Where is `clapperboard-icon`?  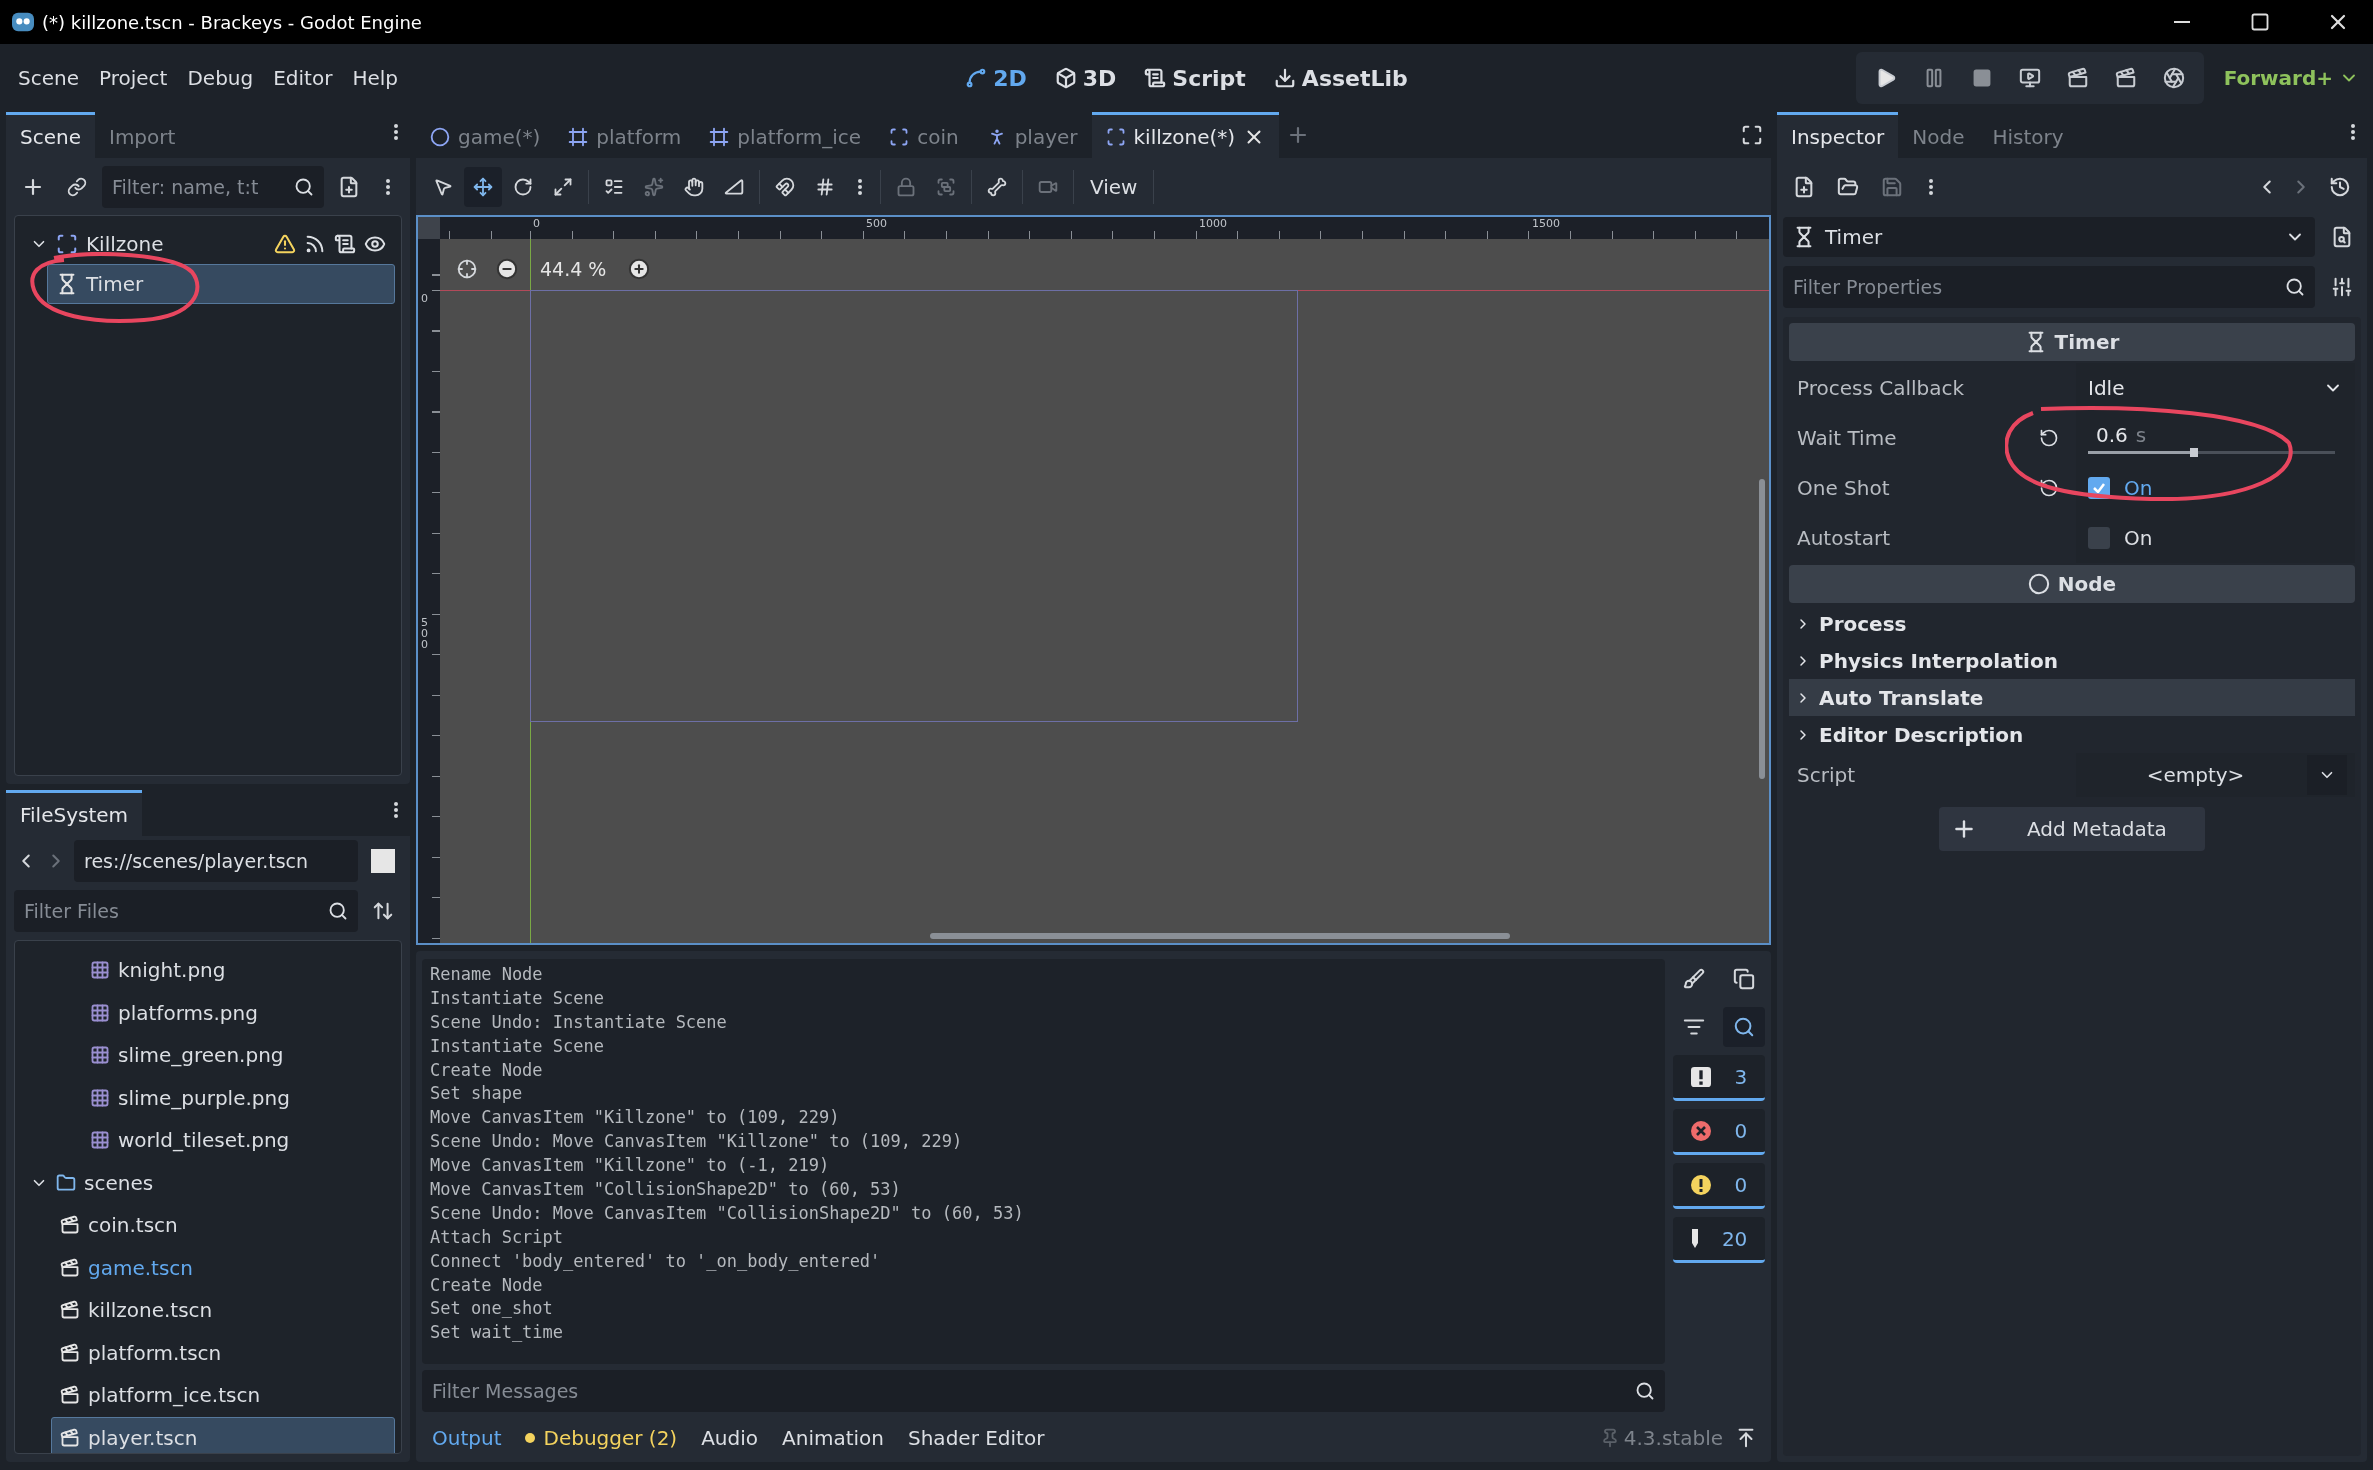
clapperboard-icon is located at coordinates (70, 1225).